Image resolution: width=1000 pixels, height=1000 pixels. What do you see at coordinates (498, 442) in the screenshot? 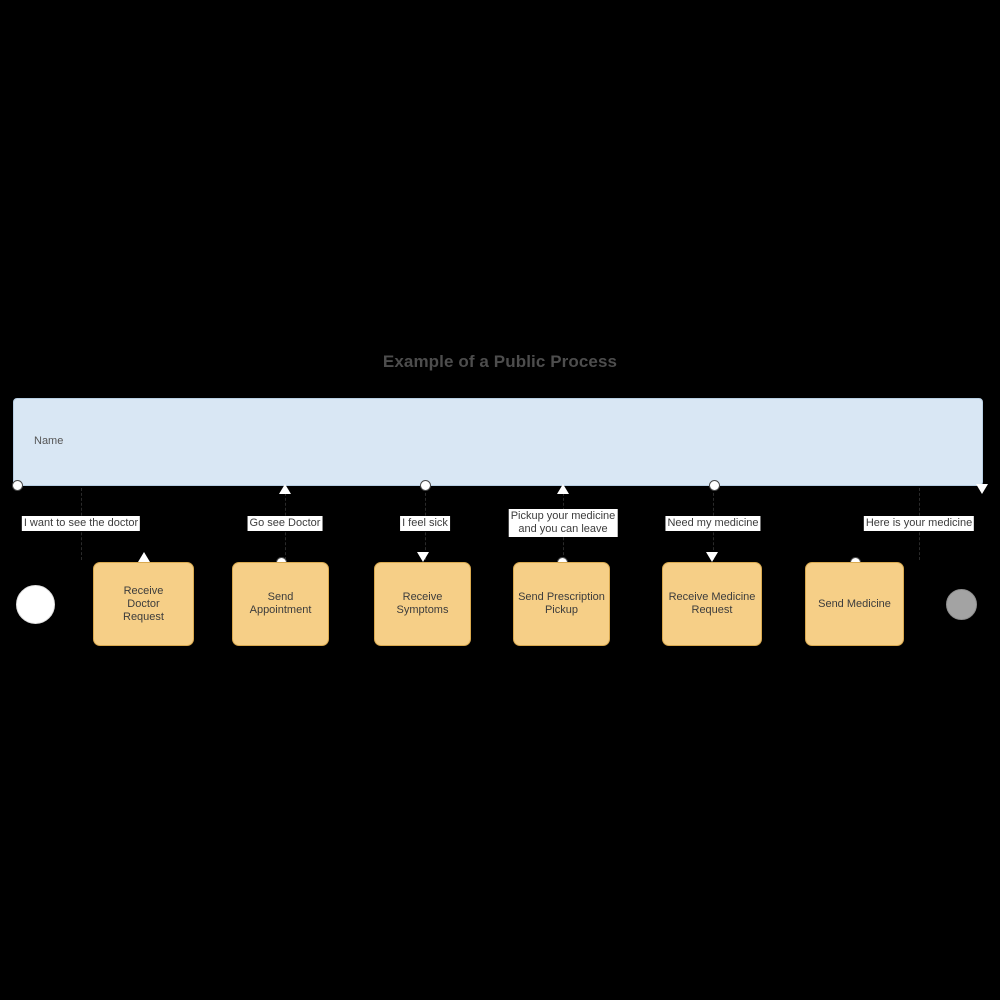
I see `pool-container: Name` at bounding box center [498, 442].